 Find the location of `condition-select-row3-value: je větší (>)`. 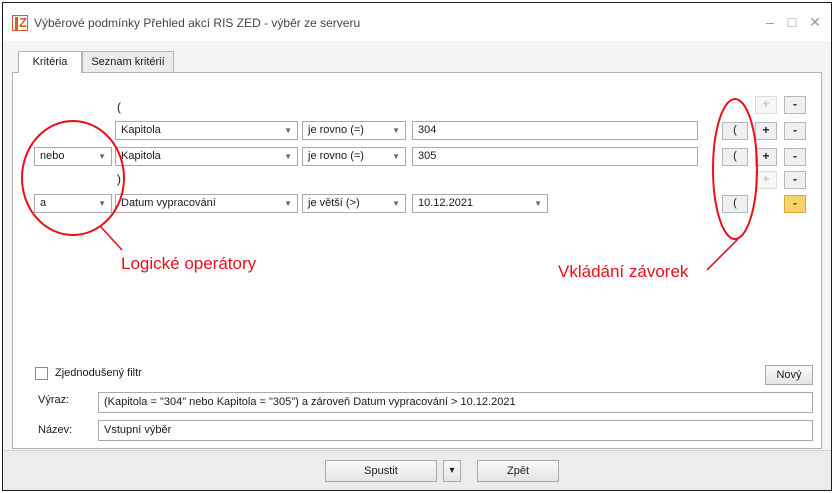

condition-select-row3-value: je větší (>) is located at coordinates (334, 203).